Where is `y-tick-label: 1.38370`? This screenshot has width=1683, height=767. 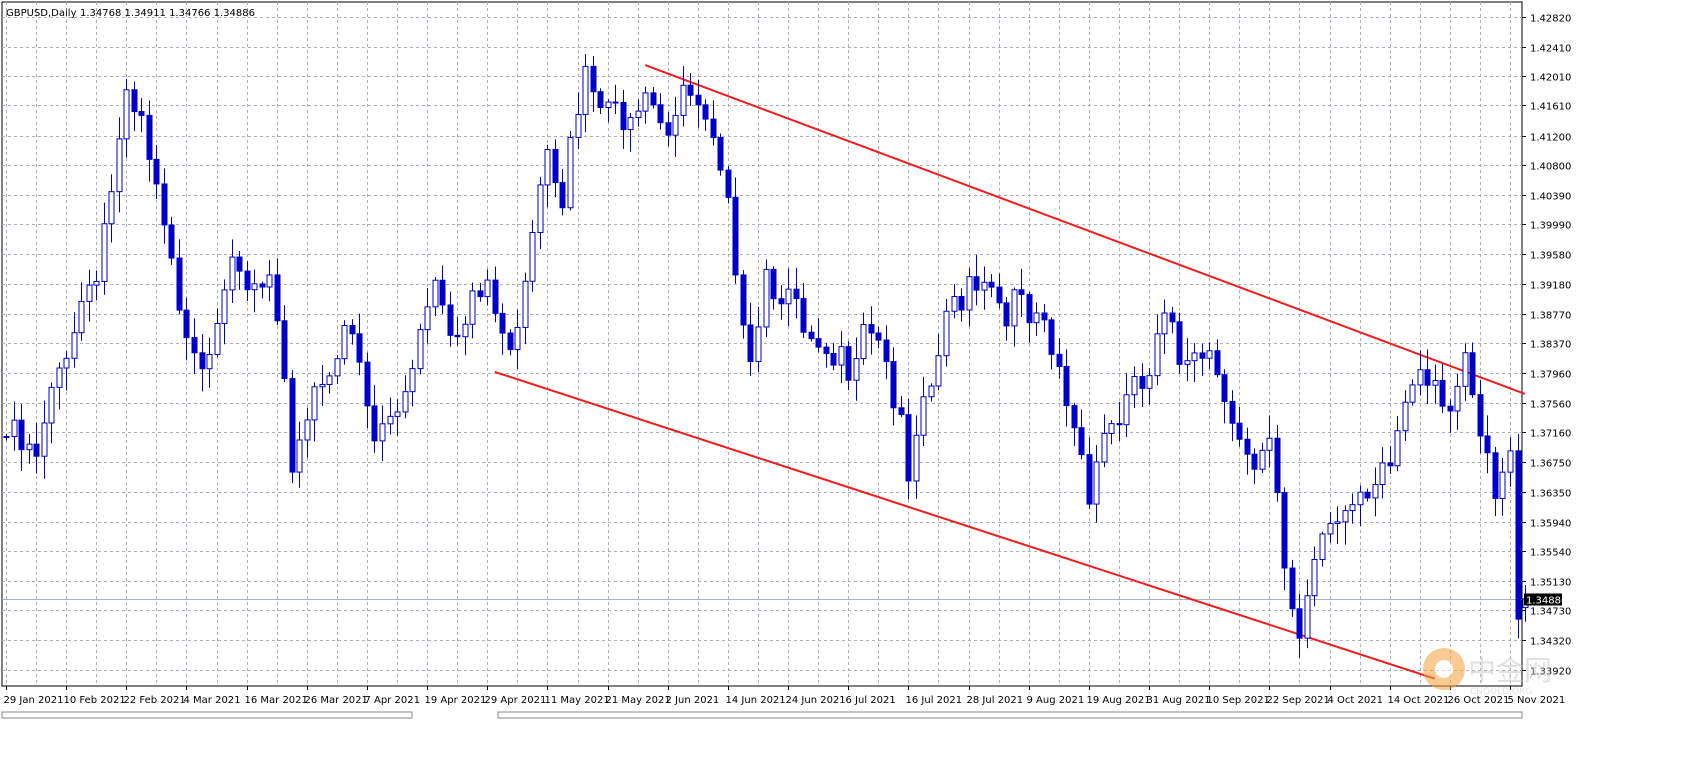 y-tick-label: 1.38370 is located at coordinates (1550, 345).